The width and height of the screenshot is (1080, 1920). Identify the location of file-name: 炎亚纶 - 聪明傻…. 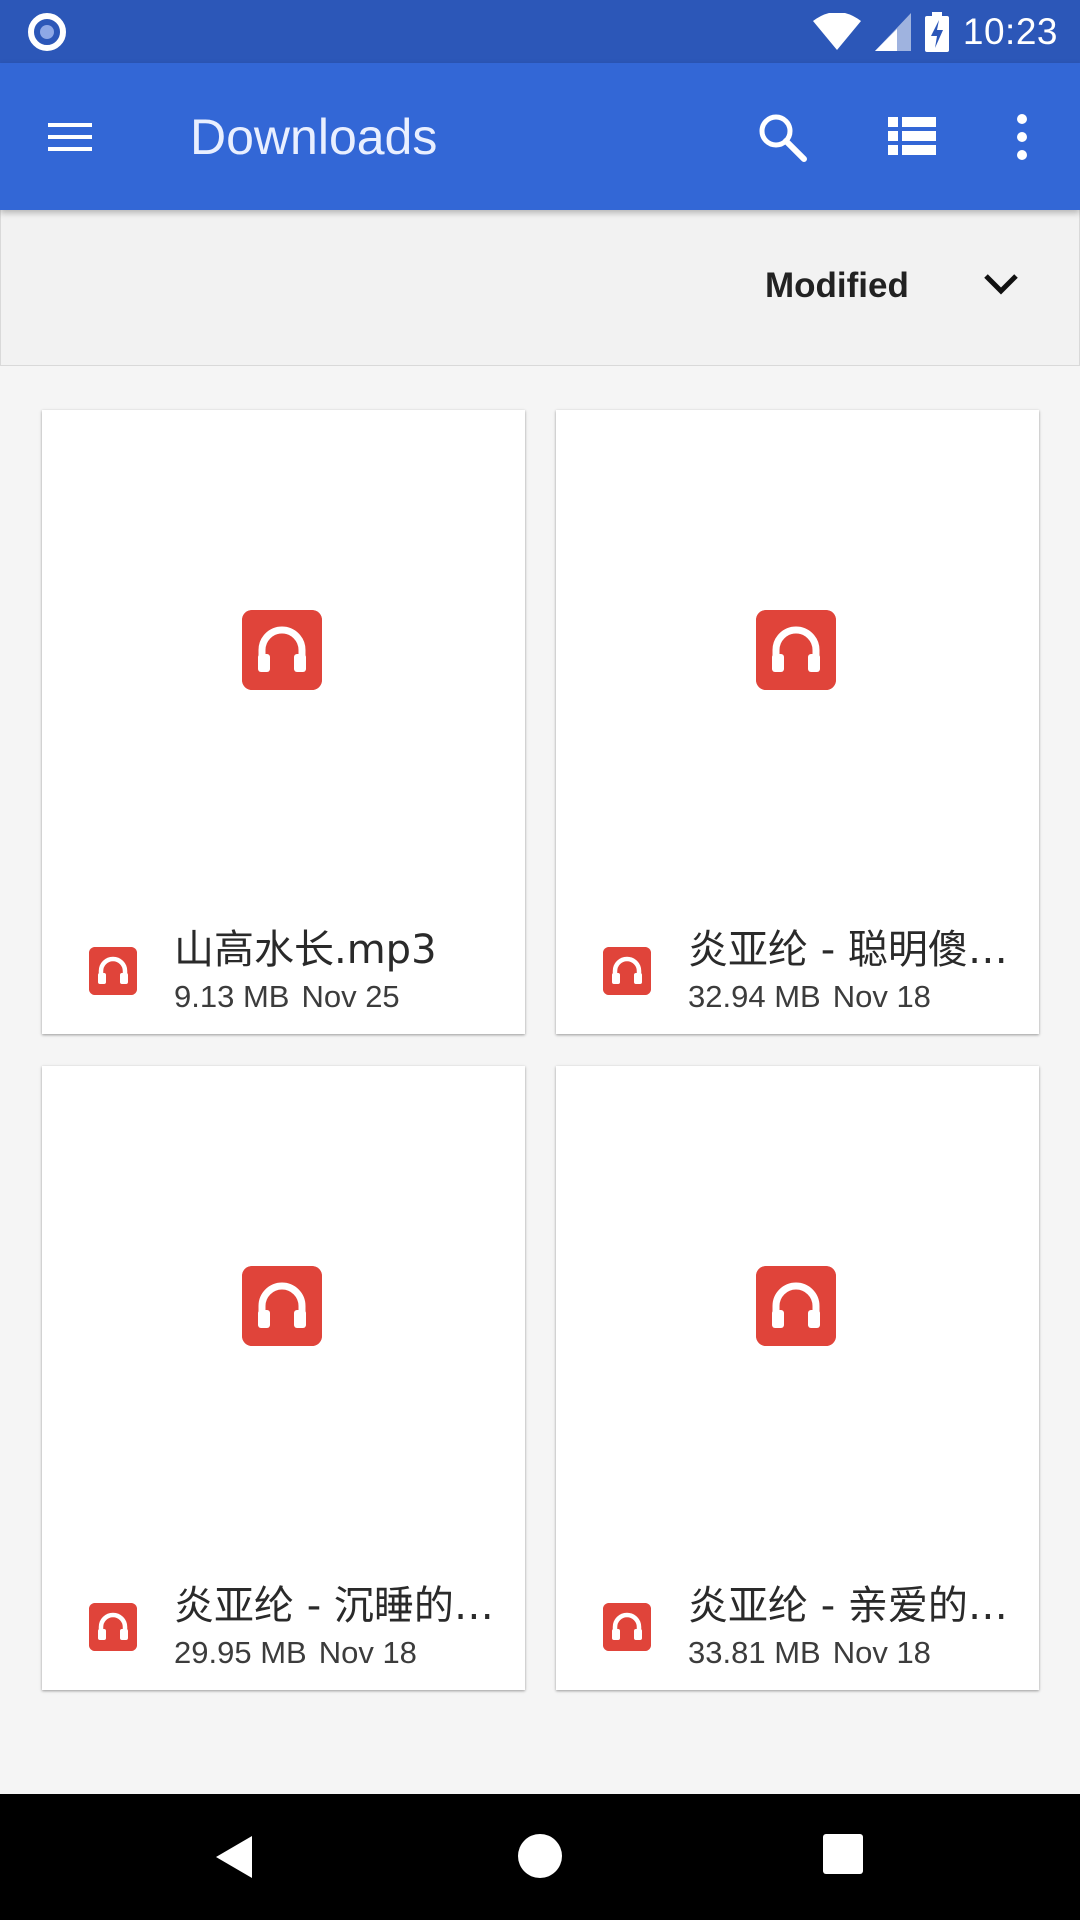
(848, 950).